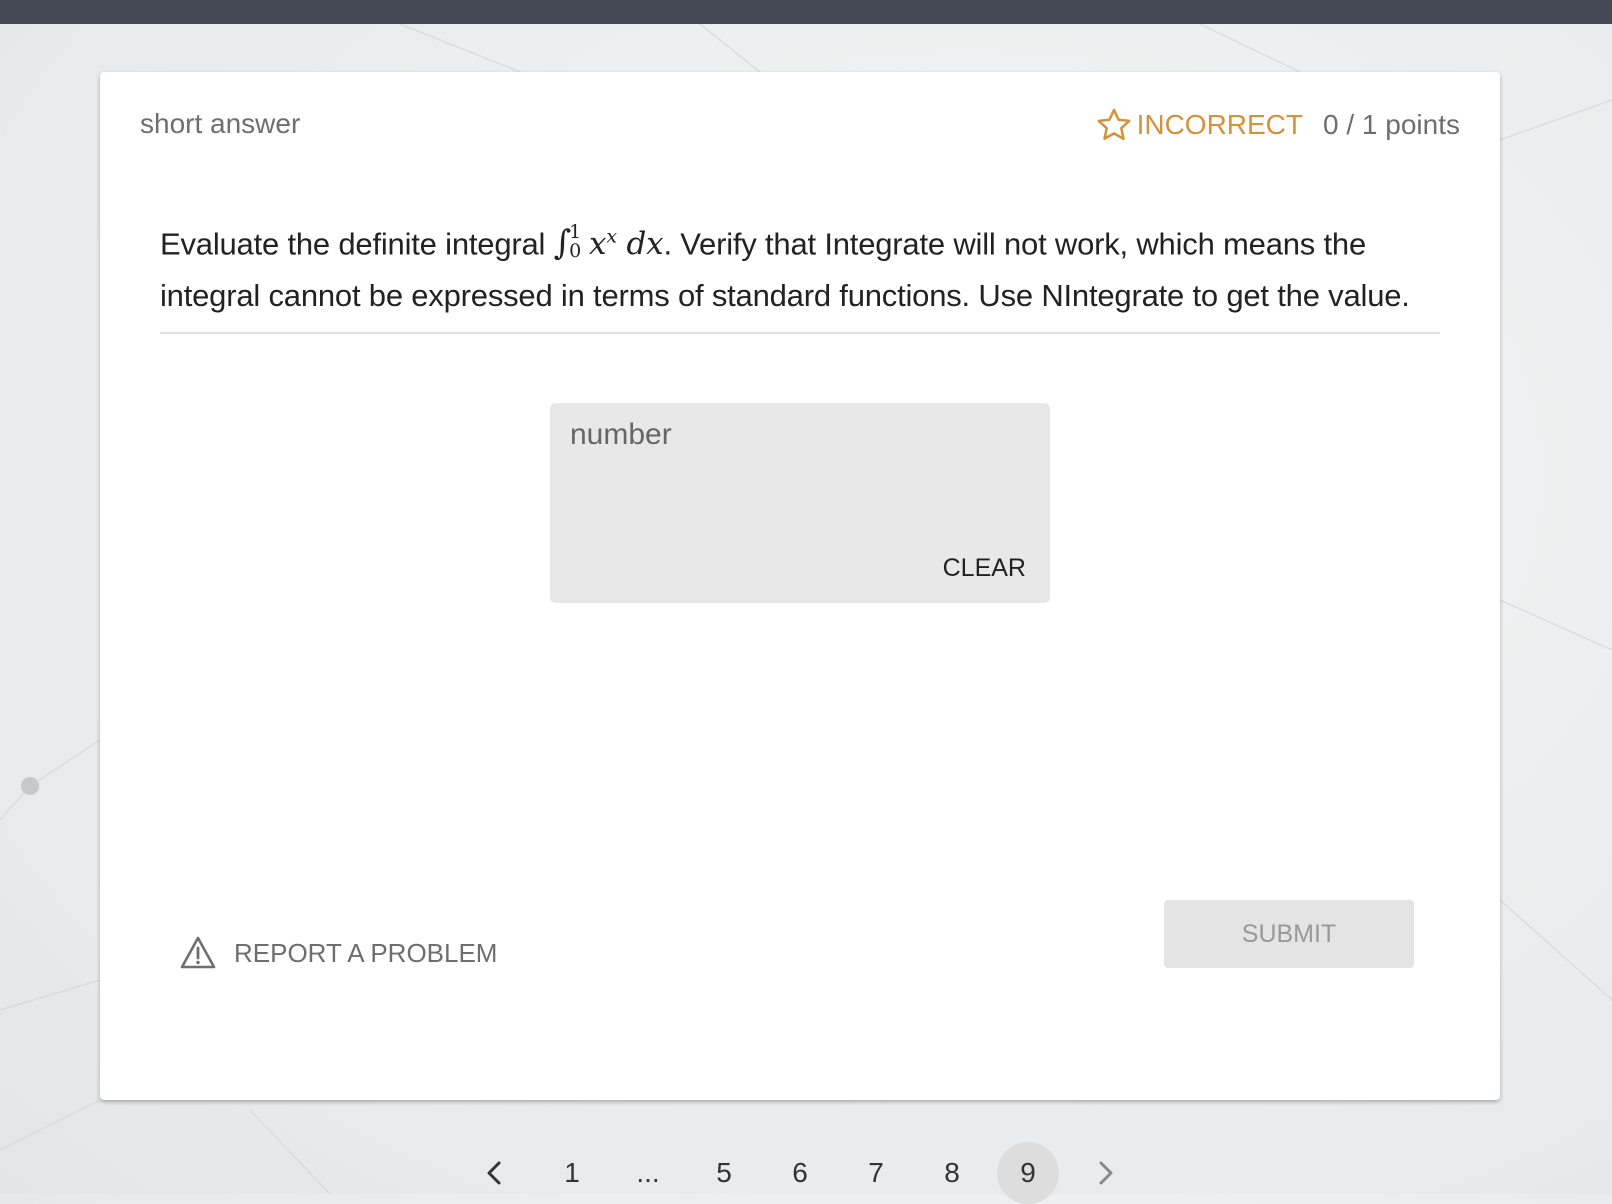 Image resolution: width=1612 pixels, height=1204 pixels. What do you see at coordinates (220, 123) in the screenshot?
I see `question-type-label: short answer` at bounding box center [220, 123].